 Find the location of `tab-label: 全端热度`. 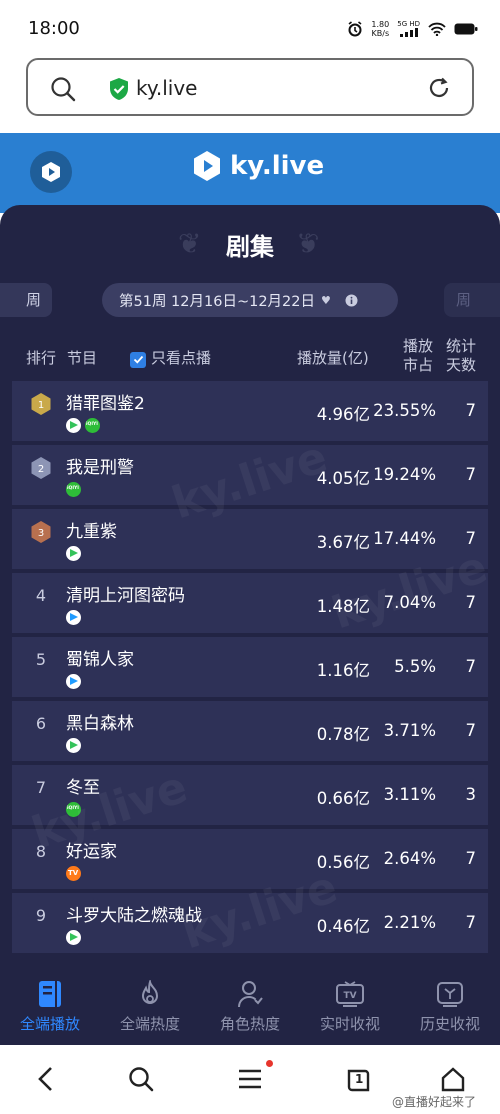

tab-label: 全端热度 is located at coordinates (149, 1024).